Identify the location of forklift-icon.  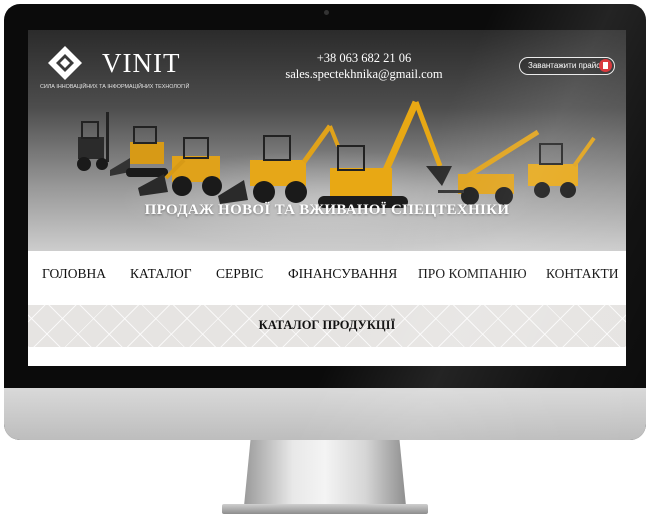
(93, 141).